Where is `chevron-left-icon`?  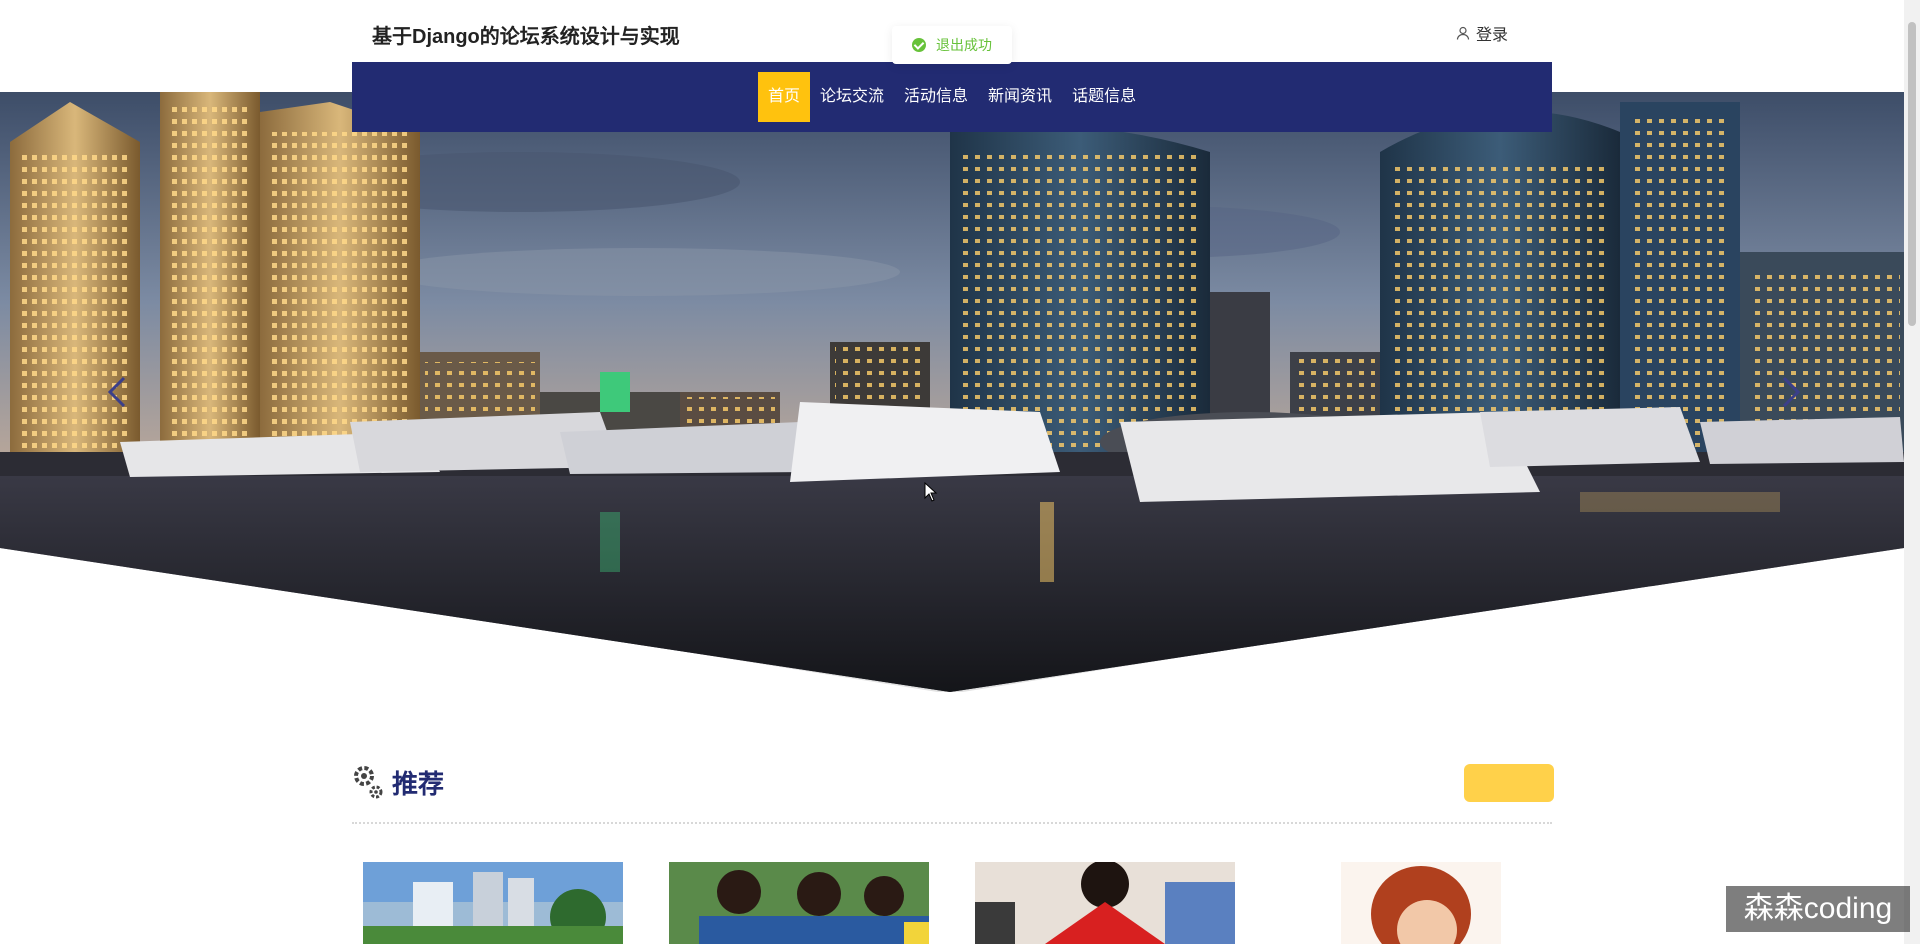 chevron-left-icon is located at coordinates (116, 392).